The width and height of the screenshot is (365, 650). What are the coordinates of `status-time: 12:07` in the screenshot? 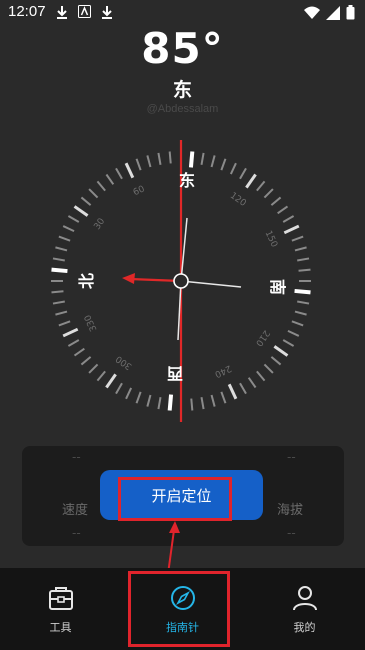 It's located at (27, 11).